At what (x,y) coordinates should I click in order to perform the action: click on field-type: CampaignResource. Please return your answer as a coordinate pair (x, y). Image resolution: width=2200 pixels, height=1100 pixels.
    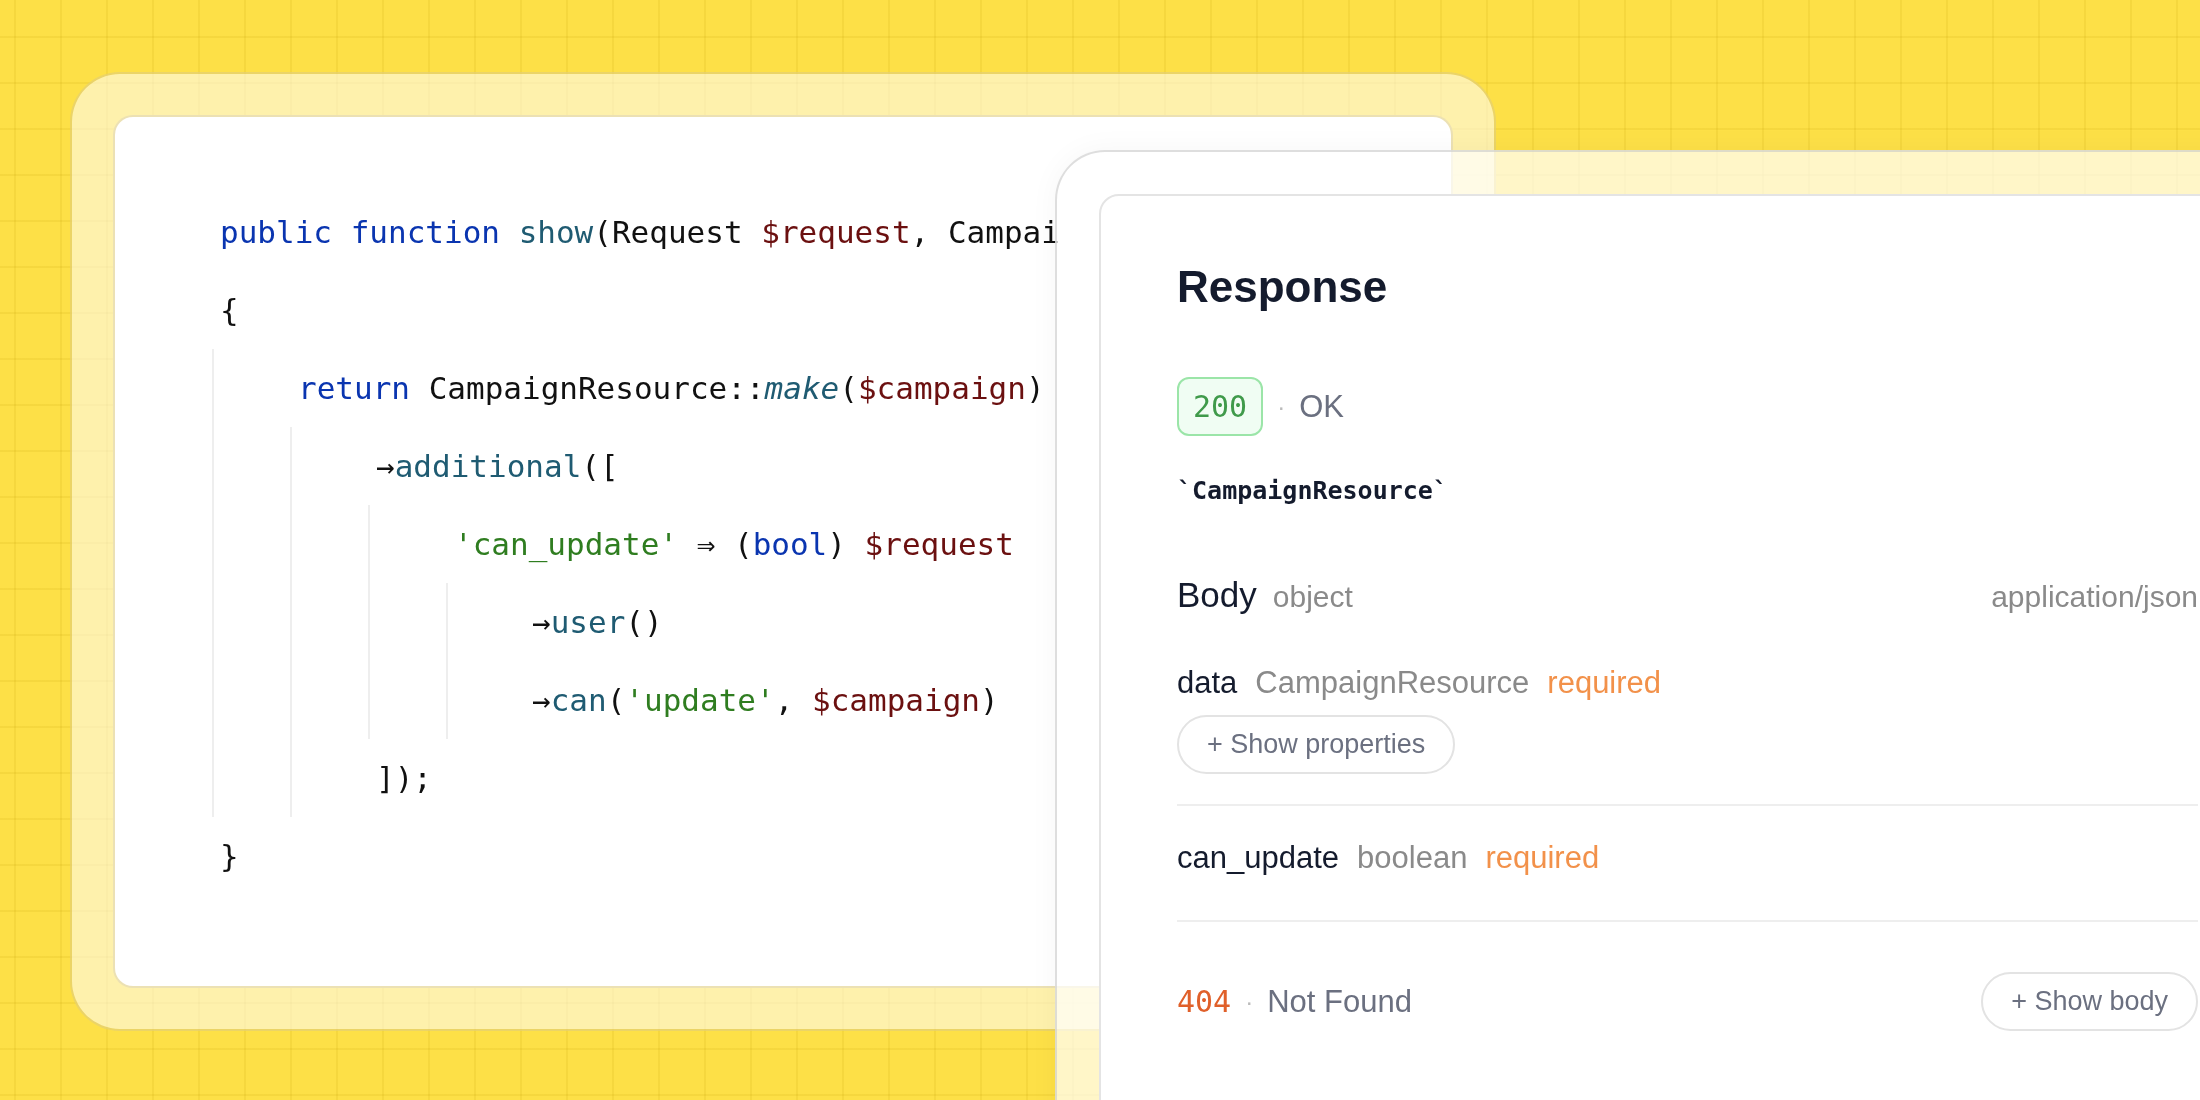
    Looking at the image, I should click on (1392, 683).